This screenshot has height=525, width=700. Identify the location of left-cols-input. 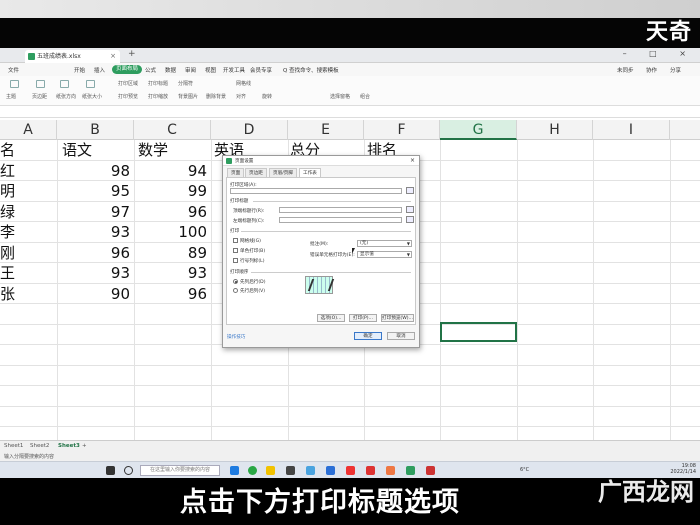
(340, 220).